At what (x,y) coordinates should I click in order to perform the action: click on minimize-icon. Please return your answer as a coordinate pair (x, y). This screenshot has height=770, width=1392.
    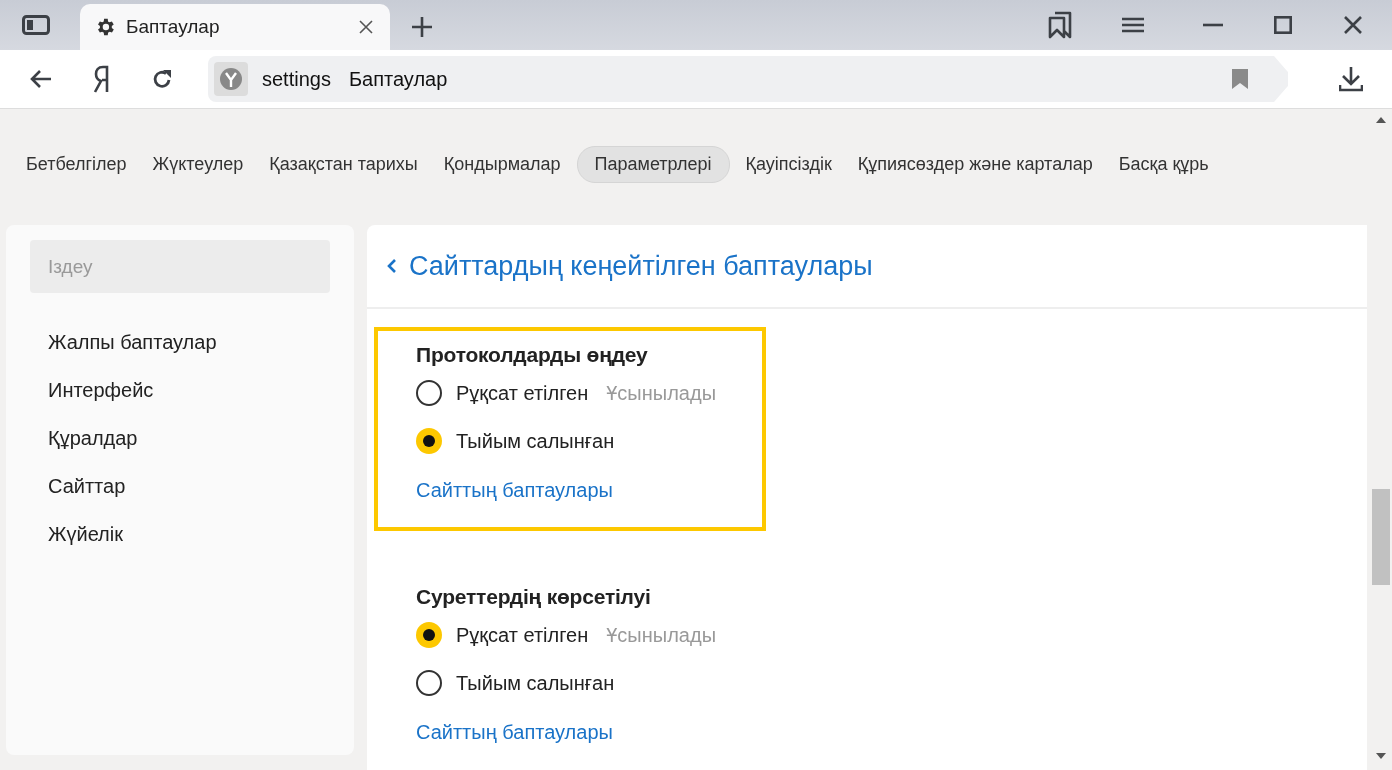
    Looking at the image, I should click on (1213, 25).